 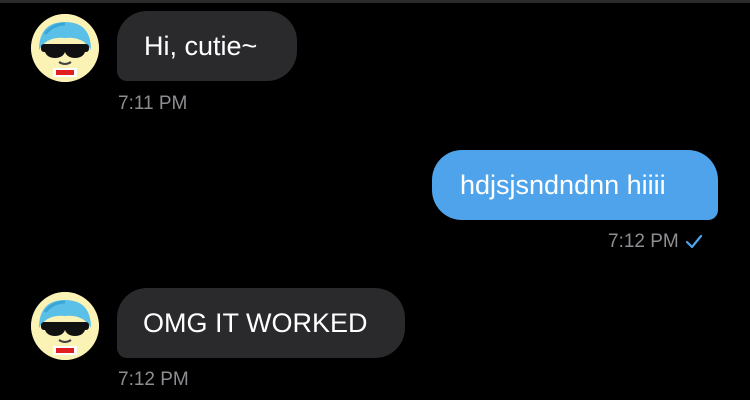 I want to click on message-status-row: 7:12 PM, so click(x=655, y=242).